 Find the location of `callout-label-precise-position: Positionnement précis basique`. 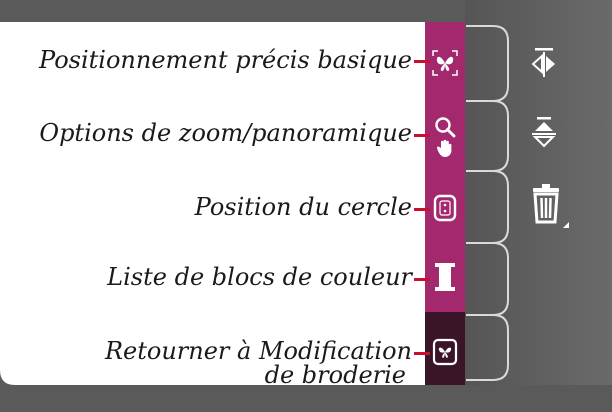

callout-label-precise-position: Positionnement précis basique is located at coordinates (225, 60).